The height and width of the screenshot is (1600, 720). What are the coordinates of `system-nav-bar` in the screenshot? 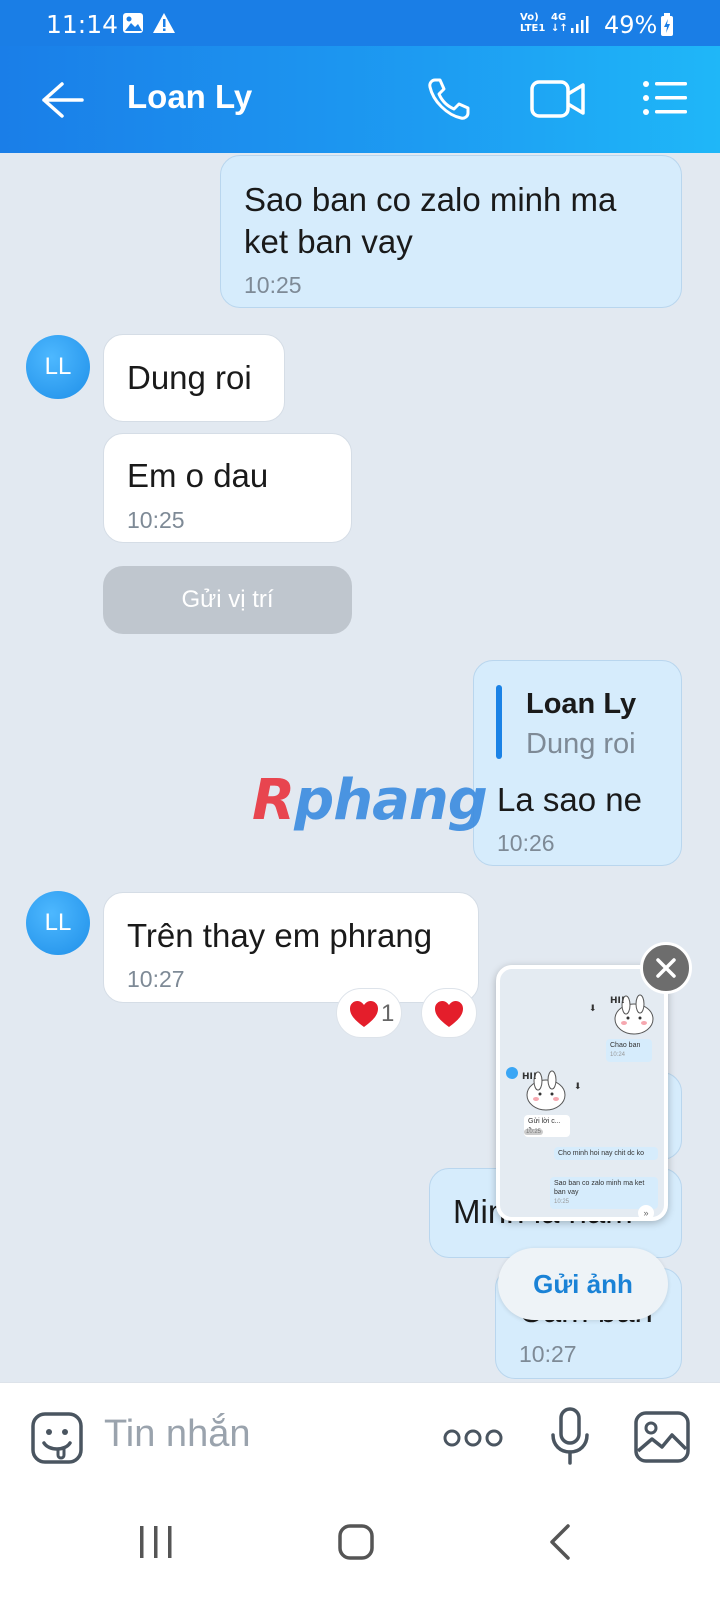 It's located at (360, 1545).